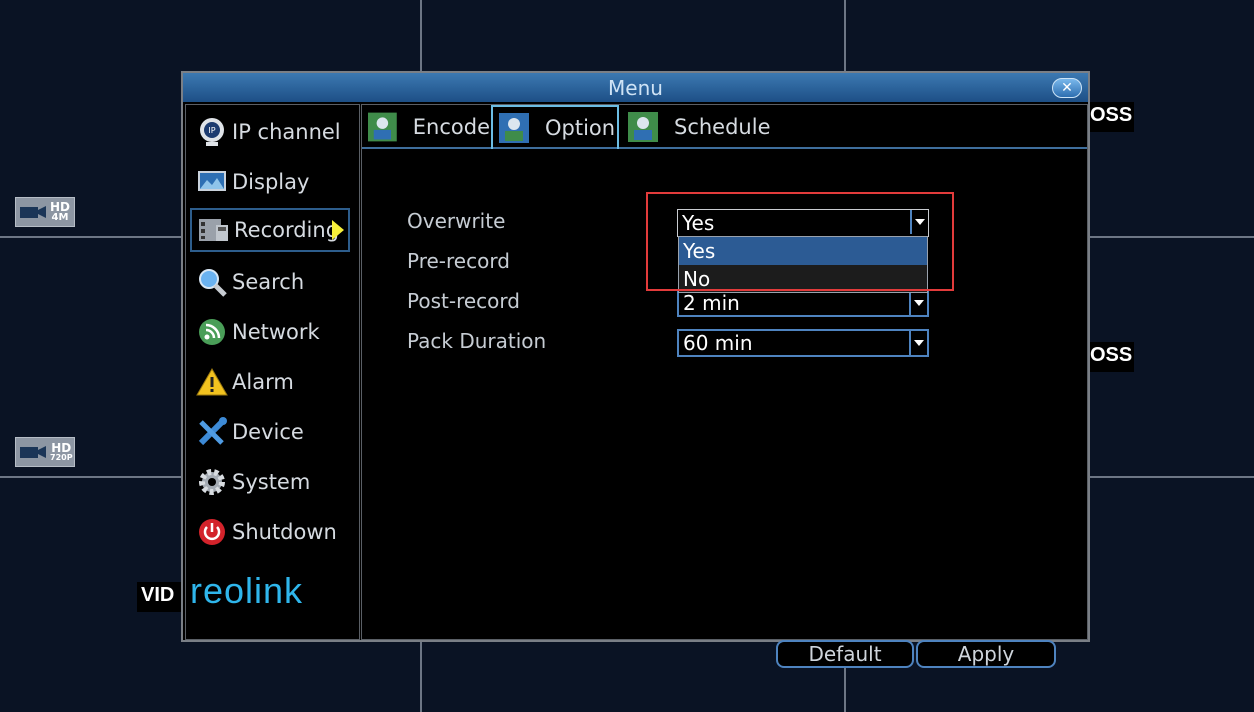  I want to click on sidebar-item-label: IP channel, so click(286, 132).